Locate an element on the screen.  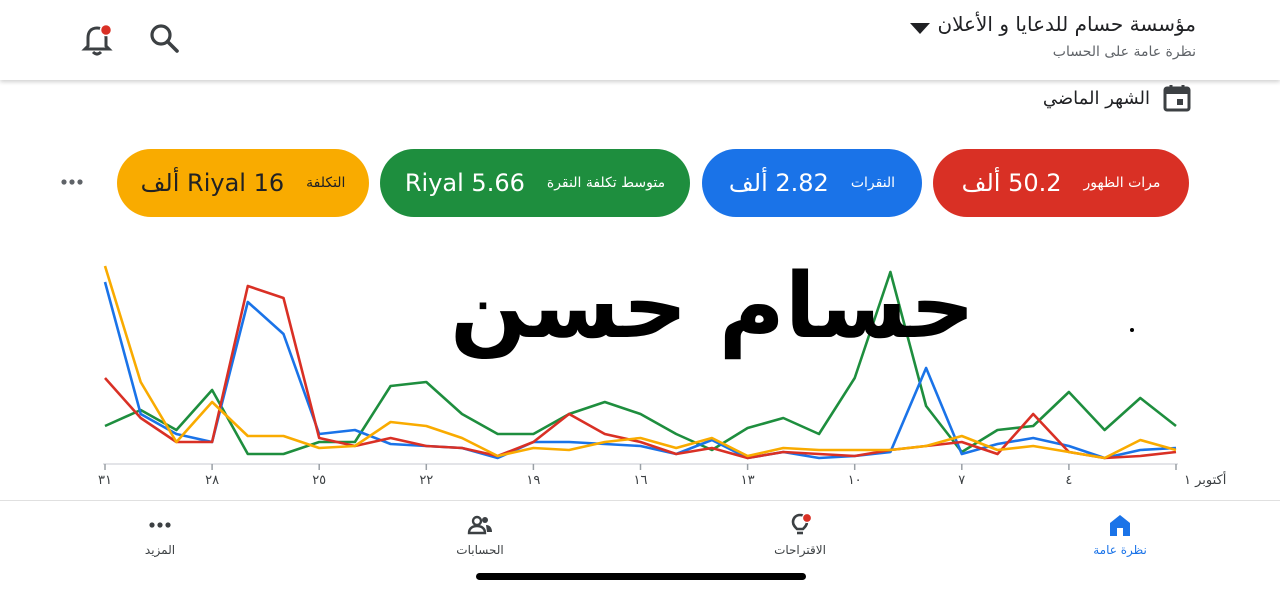
date-range-selector: الشهر الماضي is located at coordinates (1117, 98).